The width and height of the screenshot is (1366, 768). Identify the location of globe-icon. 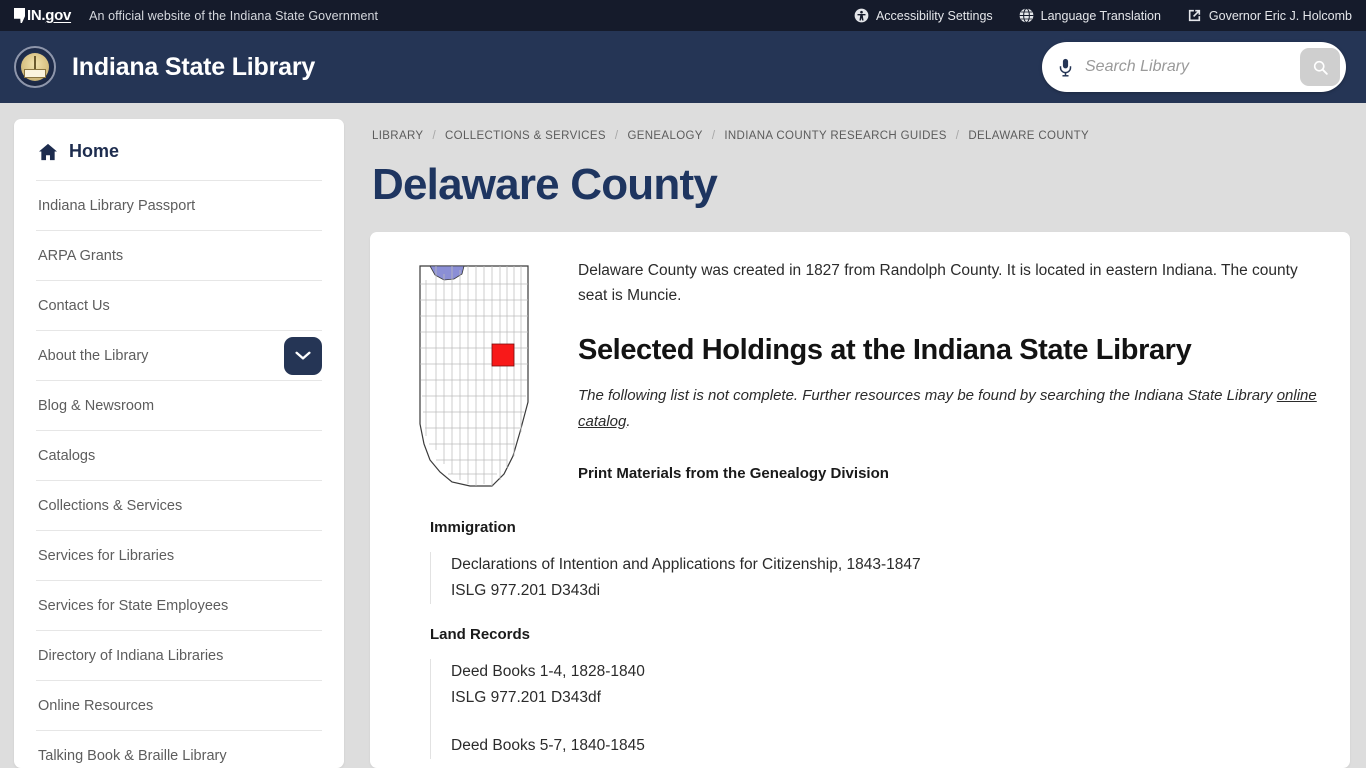
(1026, 15).